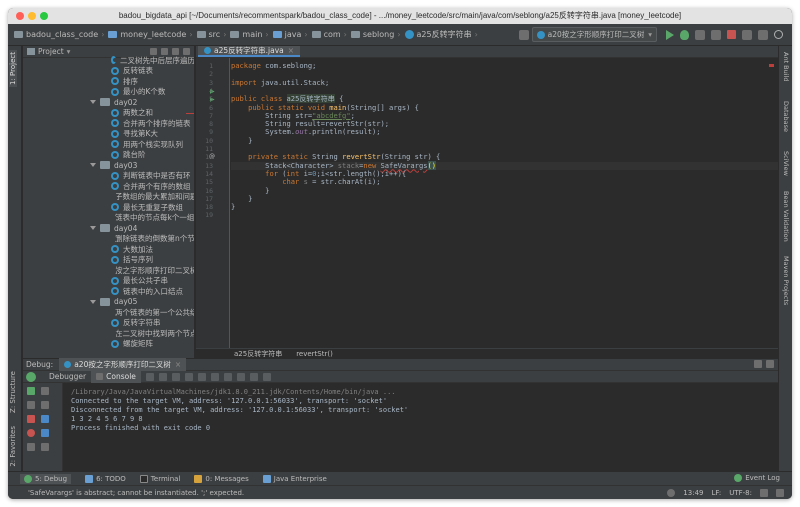 The height and width of the screenshot is (507, 800). Describe the element at coordinates (763, 34) in the screenshot. I see `project-structure-icon` at that location.